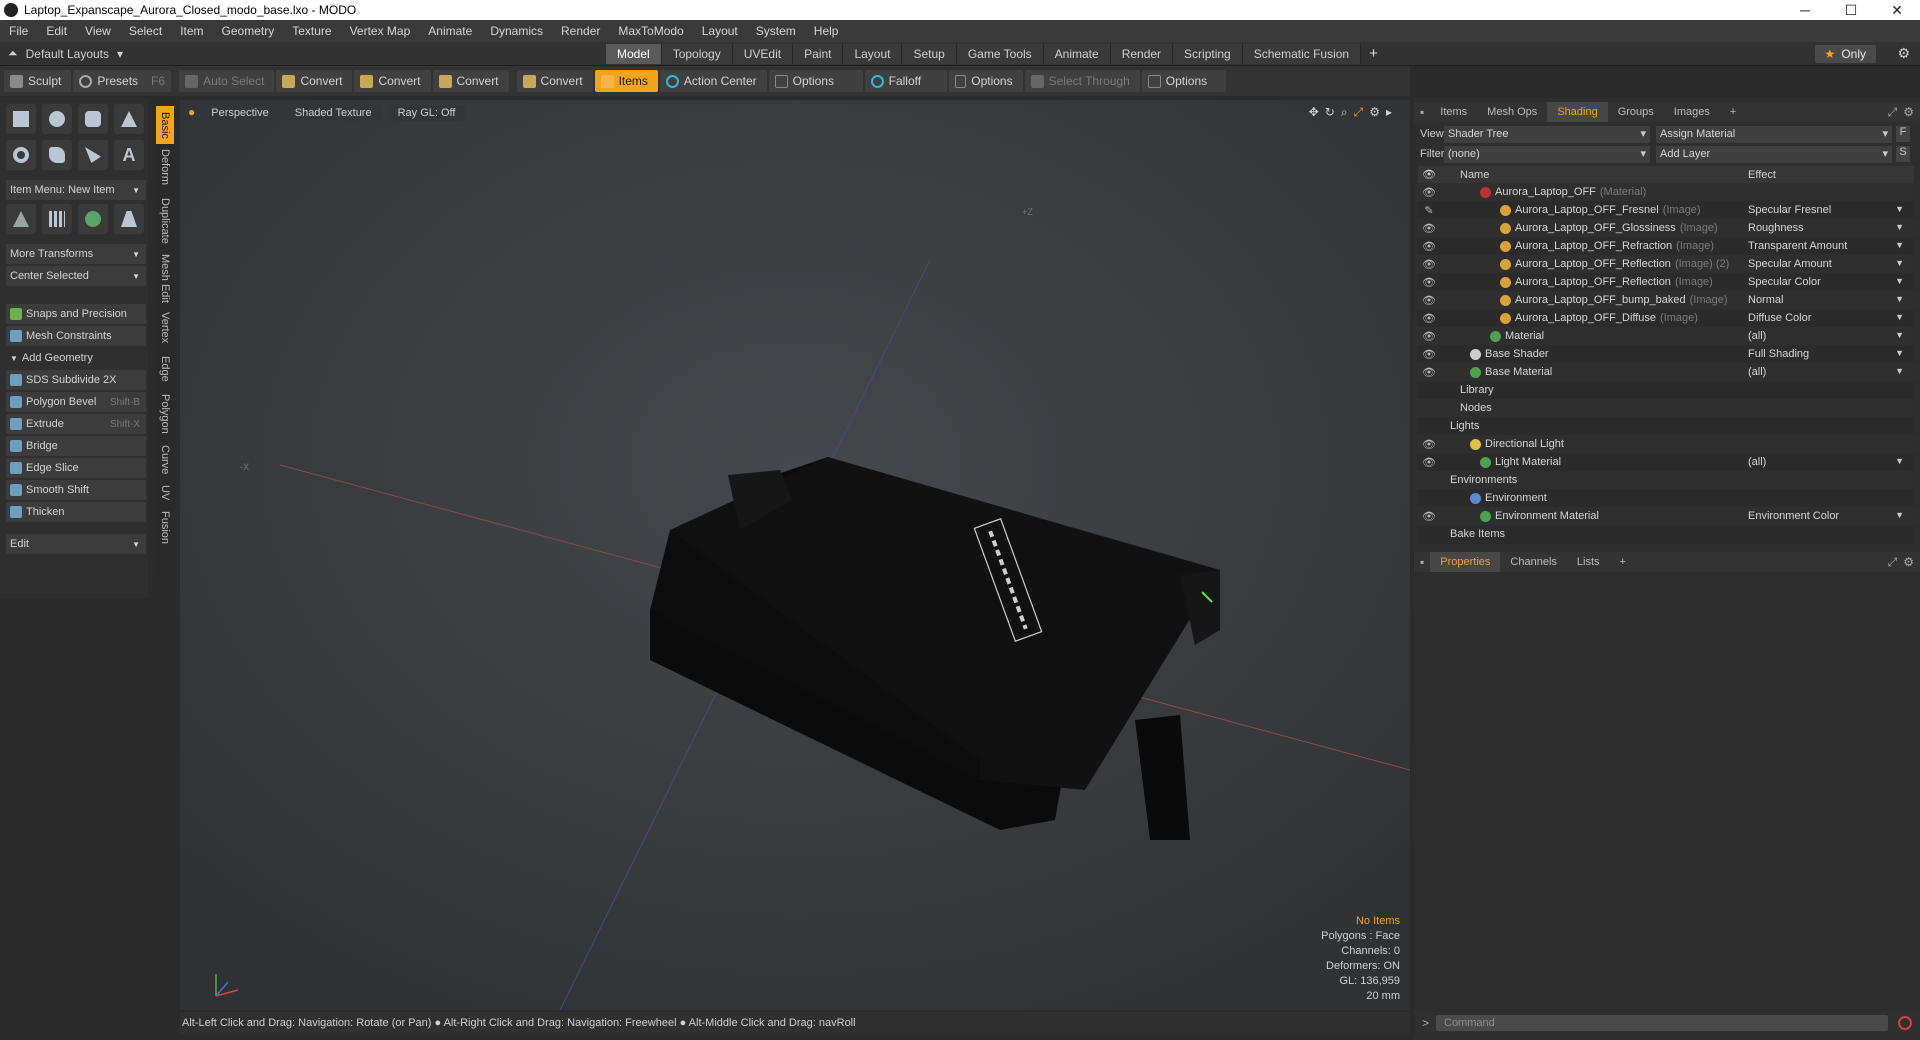  What do you see at coordinates (76, 402) in the screenshot?
I see `polygon-bevel-button: Polygon Bevel Shift-B` at bounding box center [76, 402].